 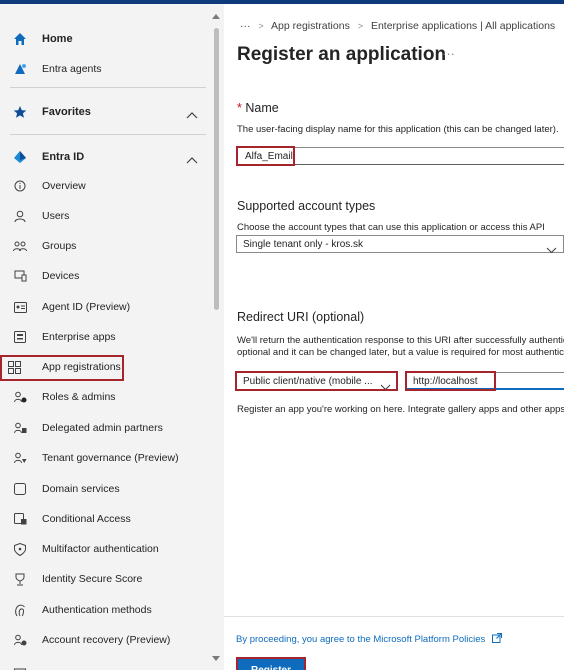 What do you see at coordinates (239, 108) in the screenshot?
I see `required-mark: *` at bounding box center [239, 108].